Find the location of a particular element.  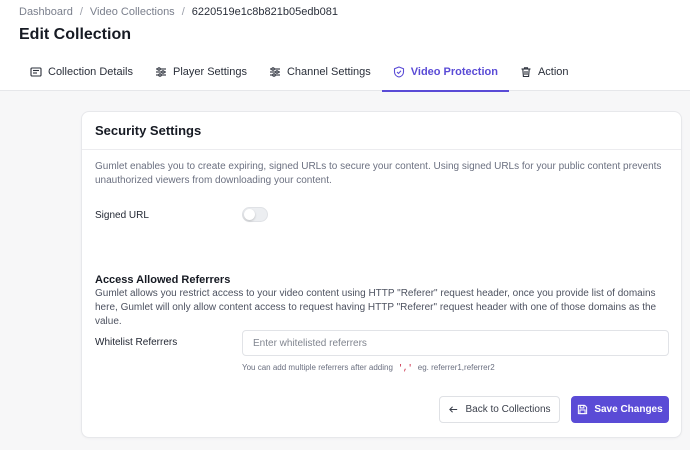

save-changes-button: Save Changes is located at coordinates (620, 409).